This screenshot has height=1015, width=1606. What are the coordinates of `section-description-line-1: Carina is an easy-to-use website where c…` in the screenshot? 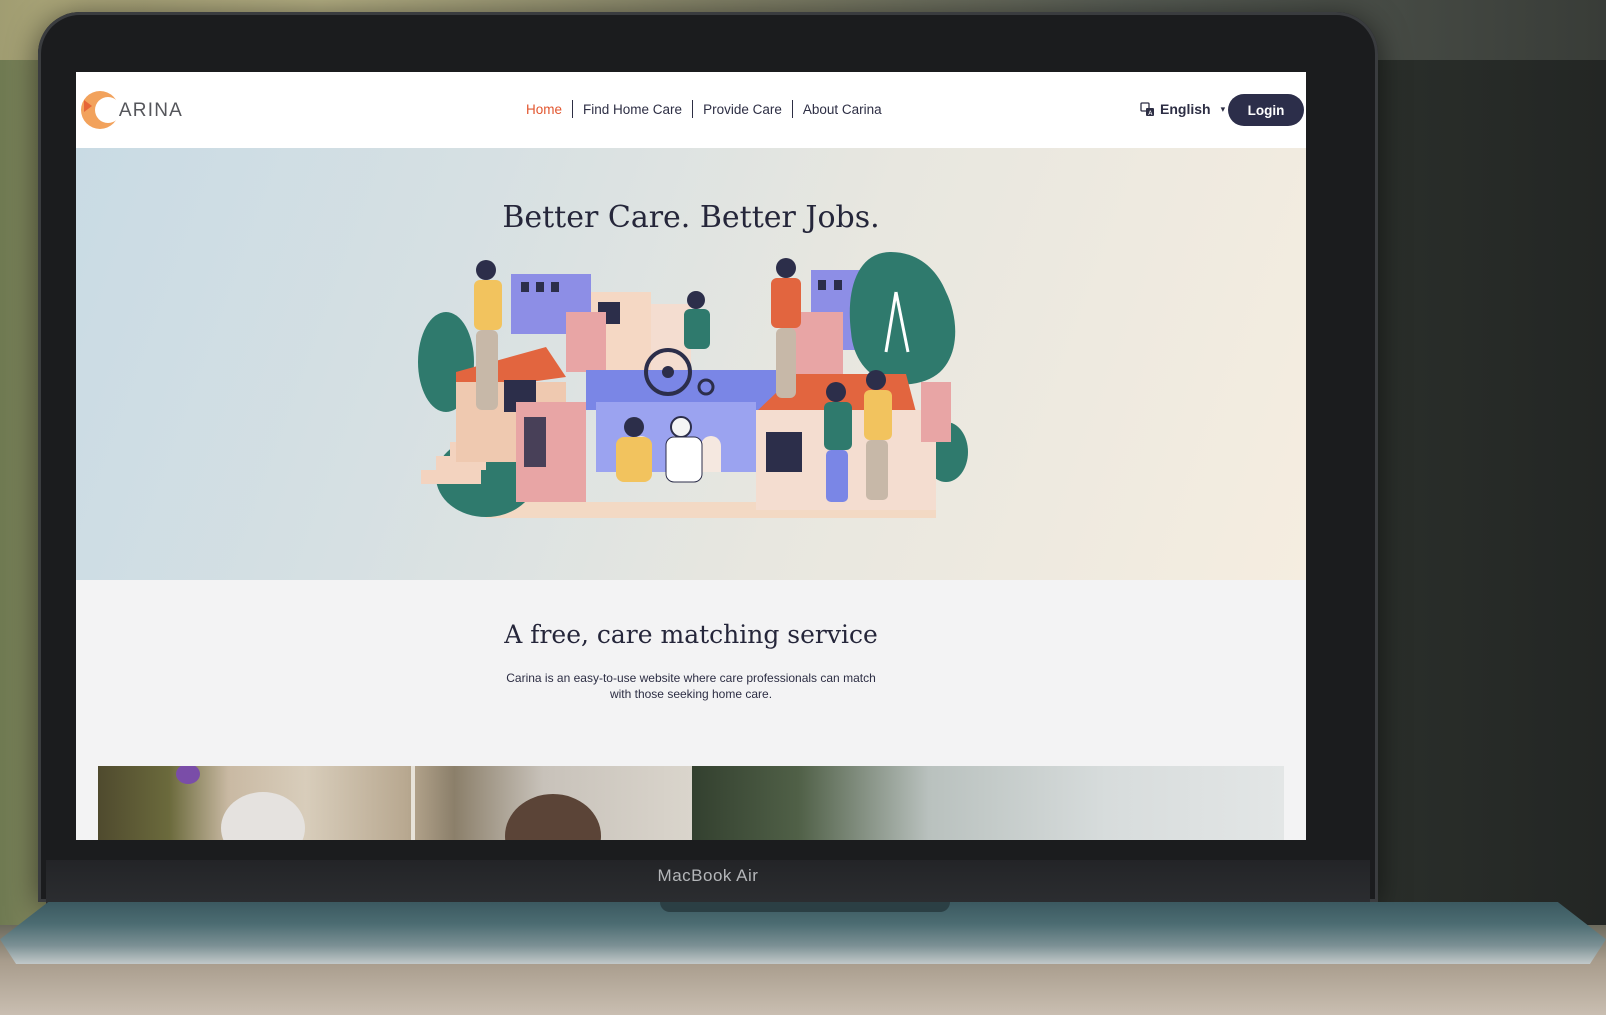 It's located at (691, 678).